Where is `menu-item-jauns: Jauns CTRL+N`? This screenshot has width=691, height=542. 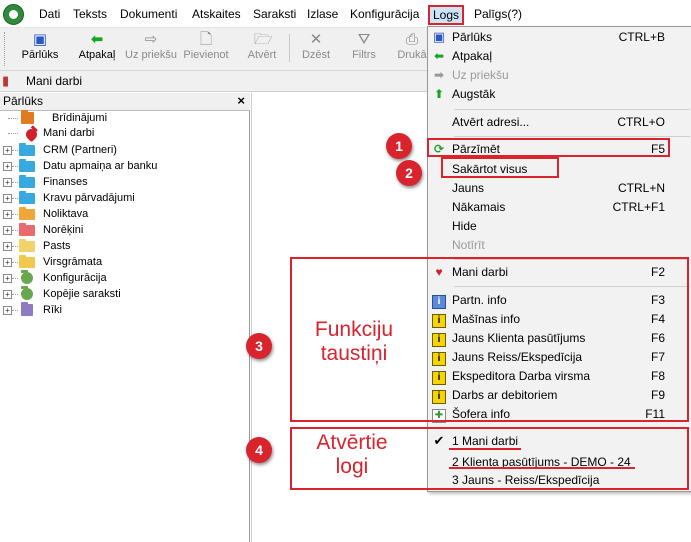 menu-item-jauns: Jauns CTRL+N is located at coordinates (559, 188).